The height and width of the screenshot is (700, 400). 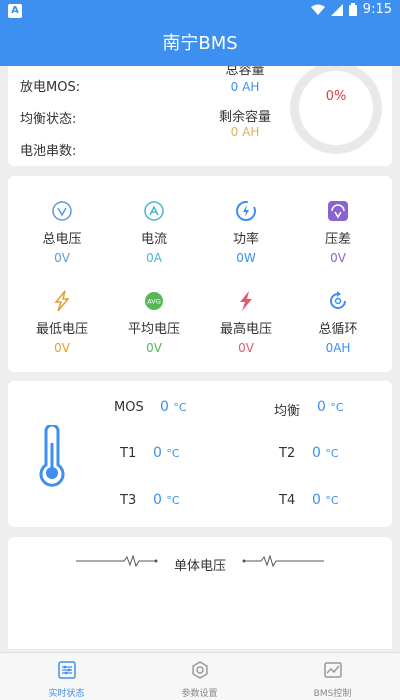 What do you see at coordinates (338, 211) in the screenshot?
I see `voltage-diff-icon` at bounding box center [338, 211].